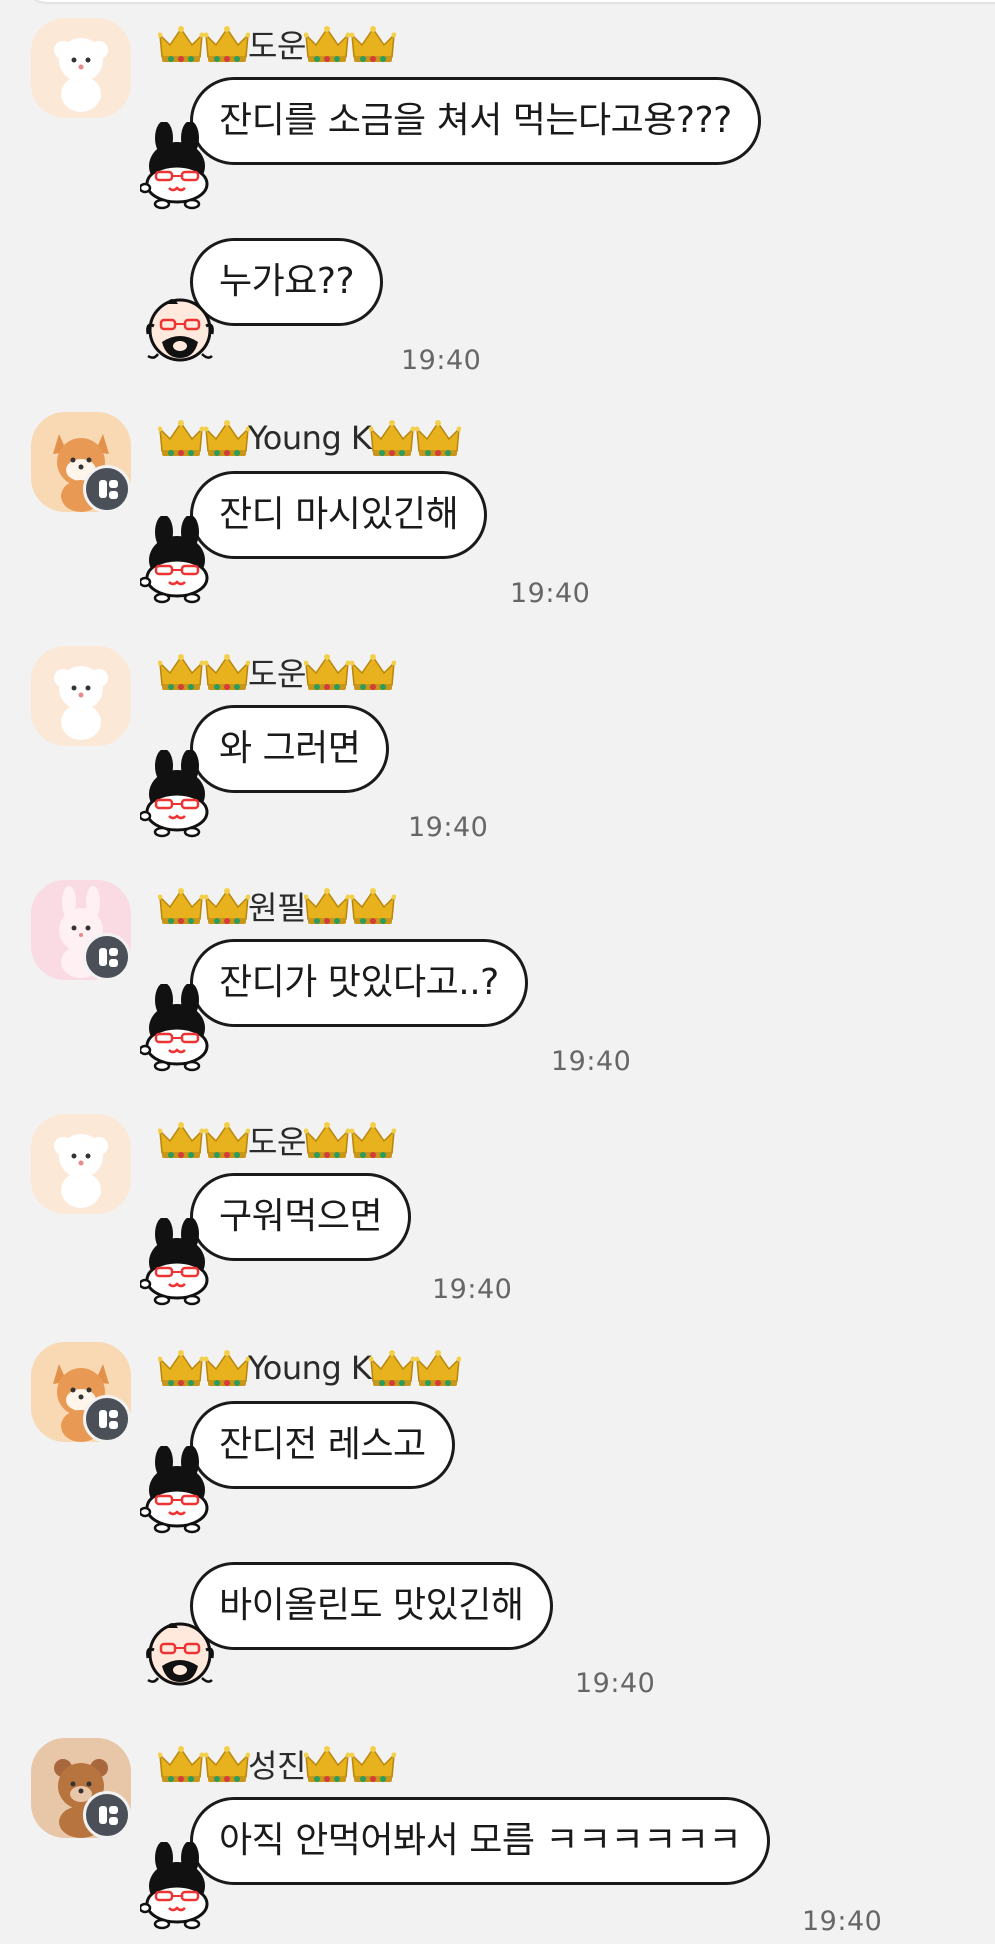  Describe the element at coordinates (511, 1) in the screenshot. I see `previous-message-card` at that location.